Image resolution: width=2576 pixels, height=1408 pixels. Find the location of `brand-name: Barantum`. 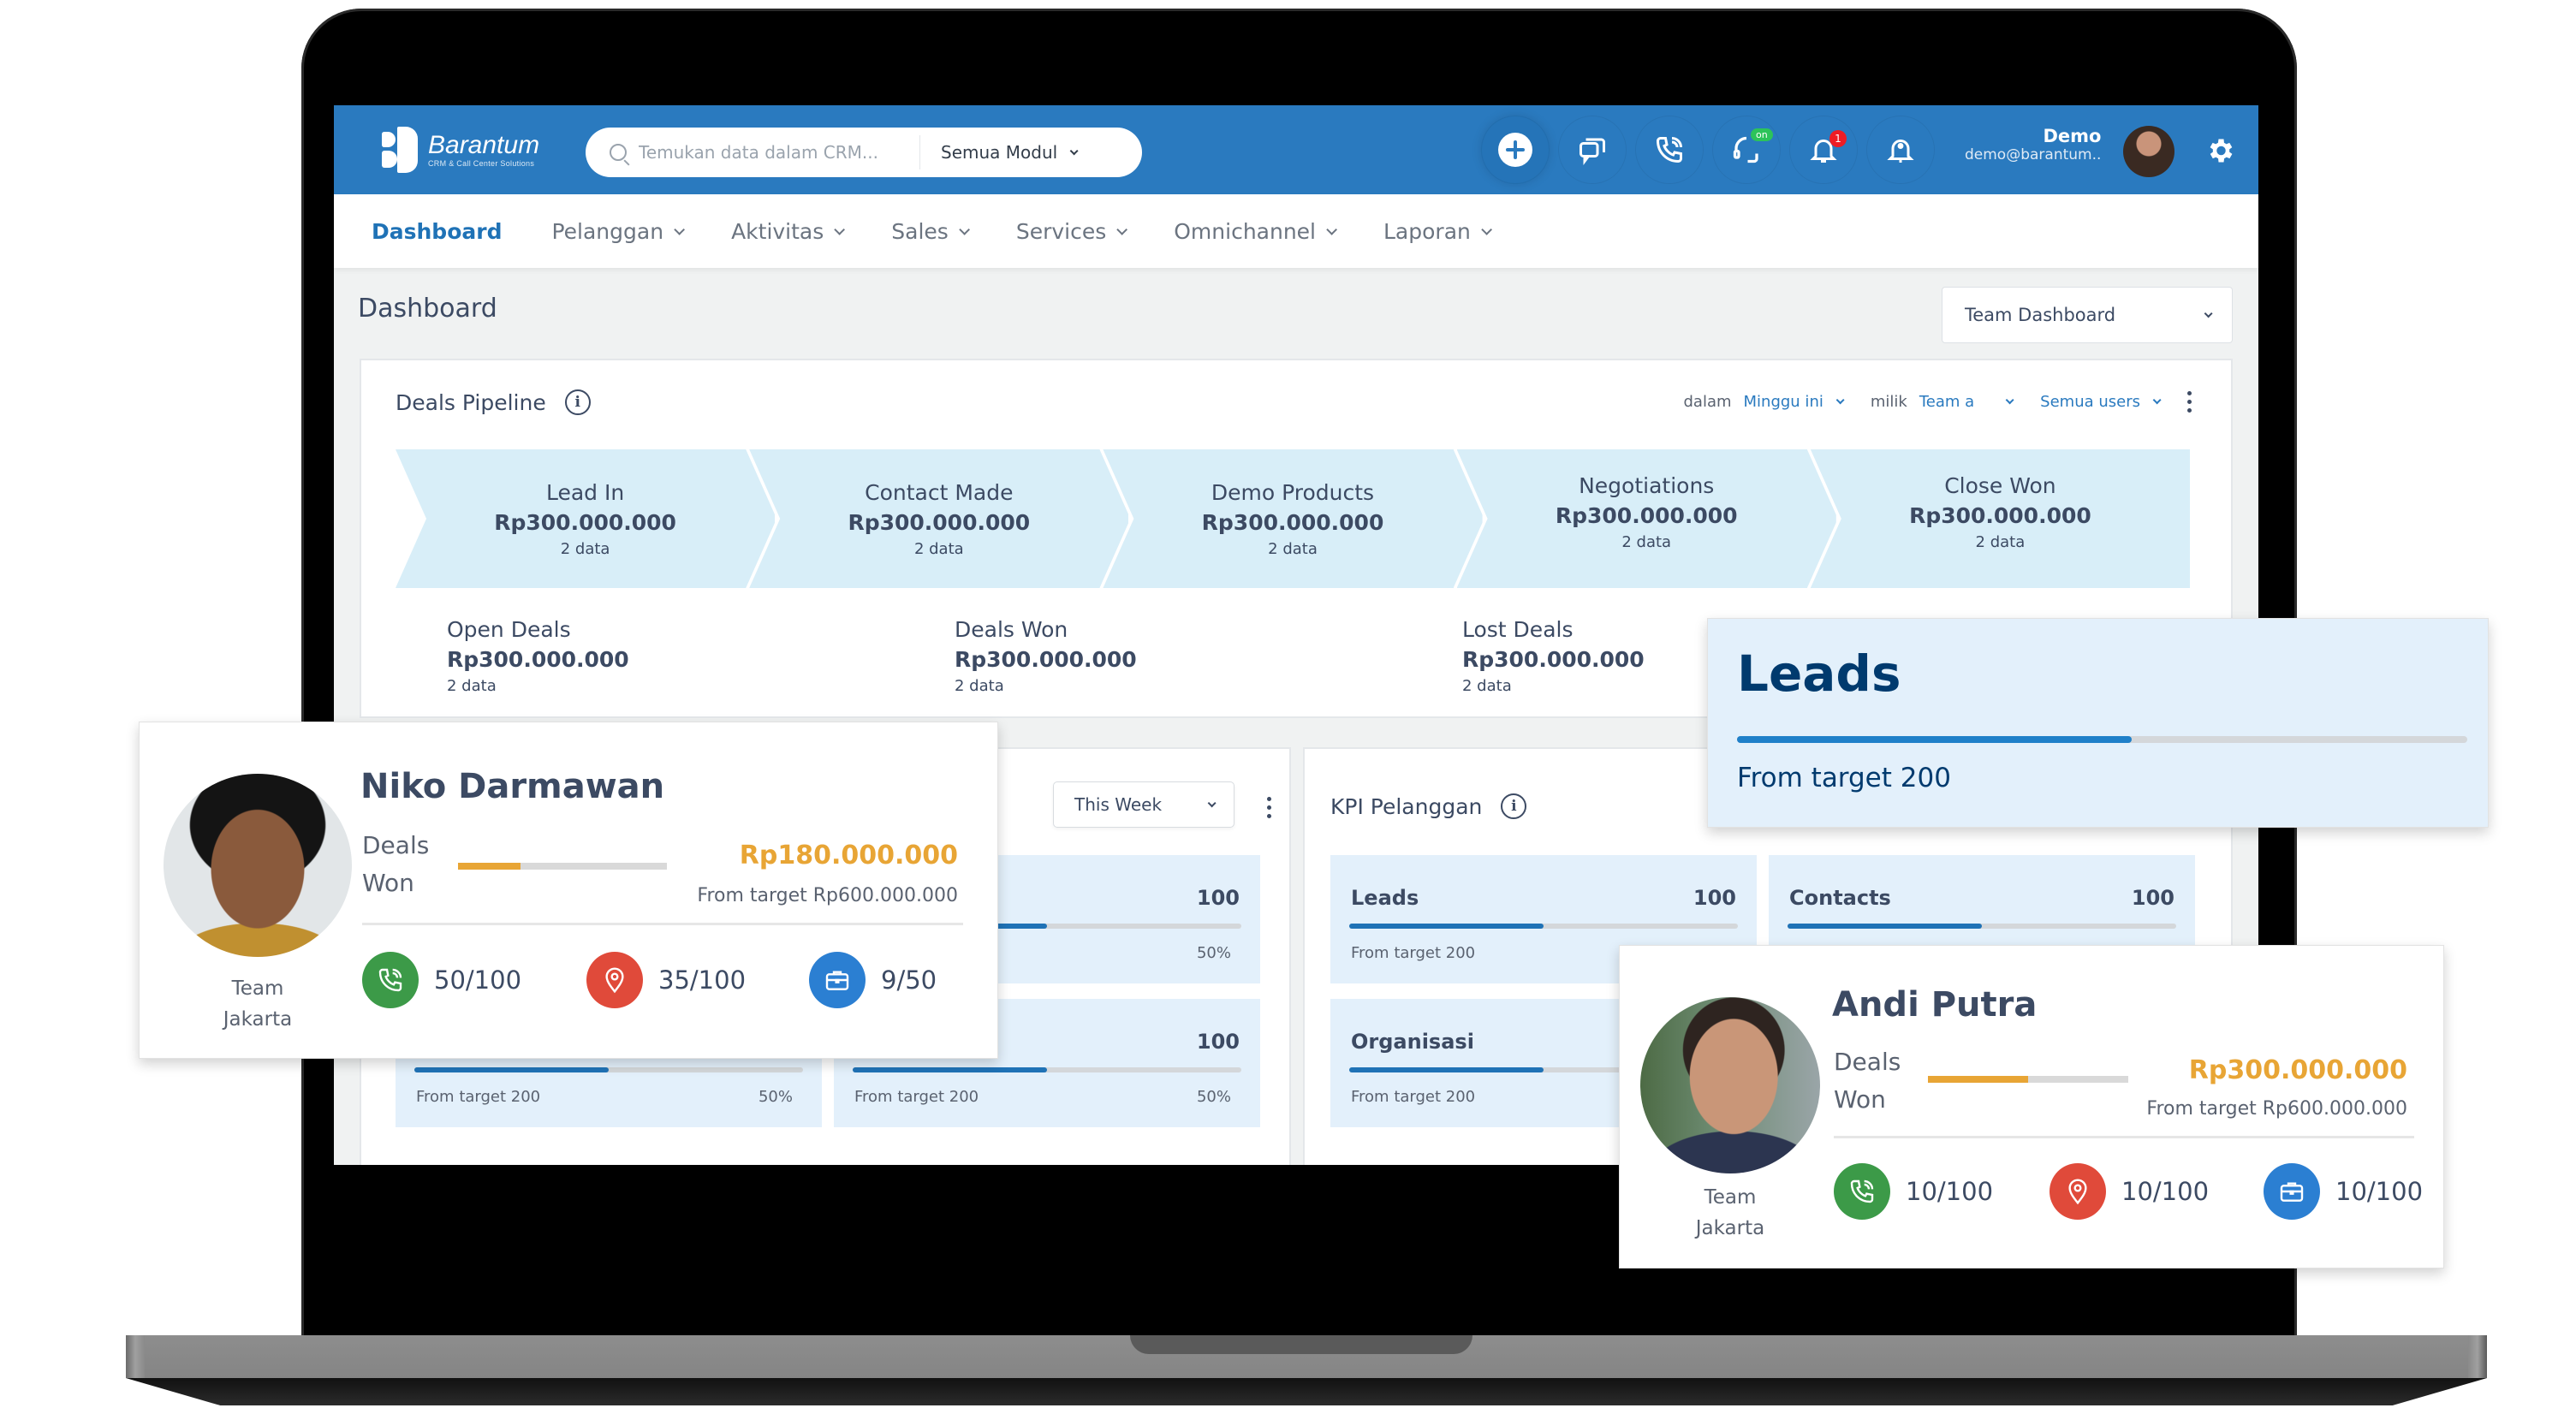

brand-name: Barantum is located at coordinates (484, 145).